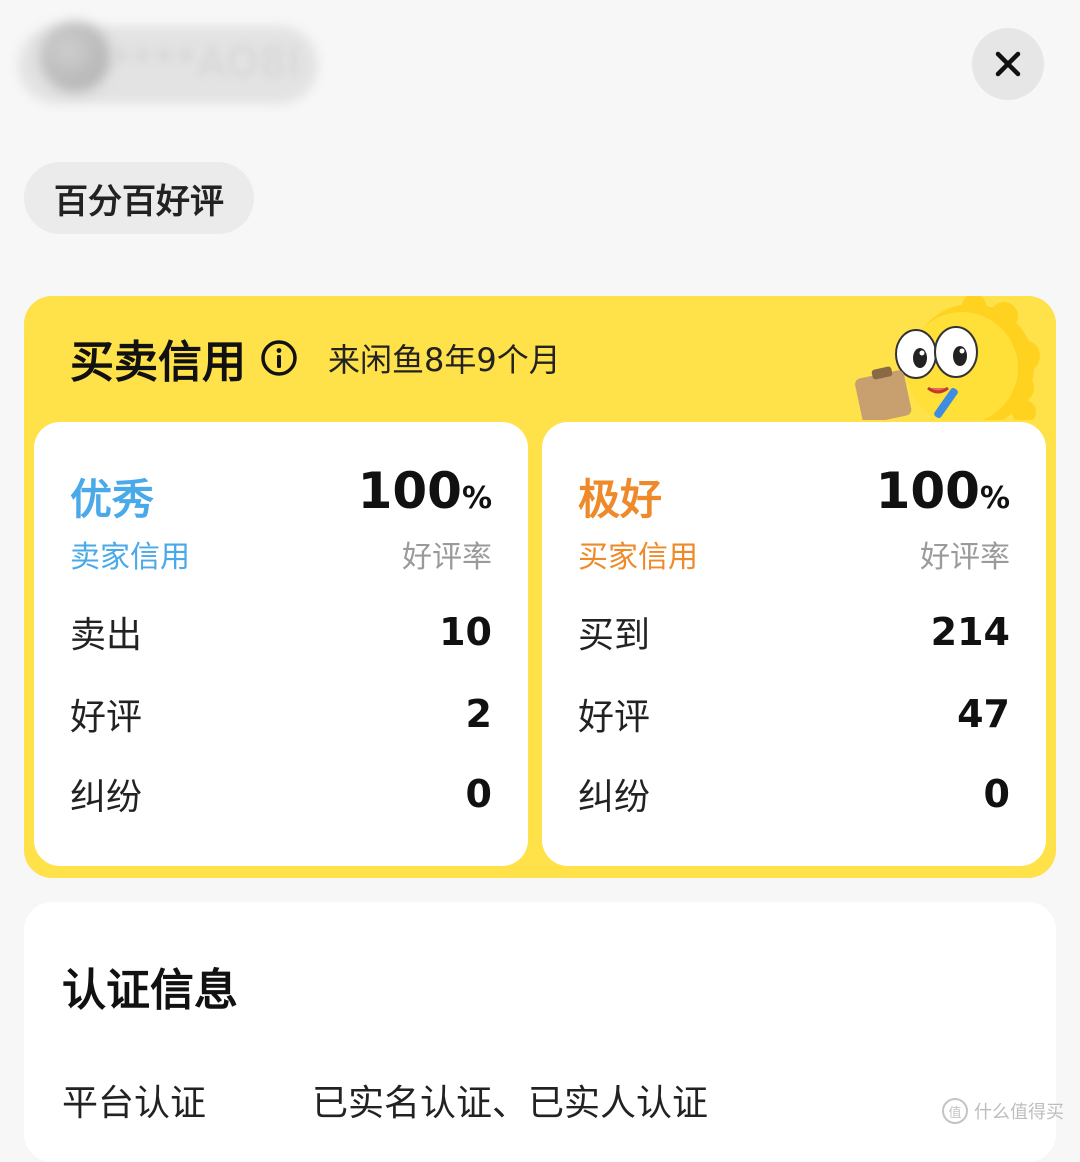 Image resolution: width=1080 pixels, height=1162 pixels. Describe the element at coordinates (994, 498) in the screenshot. I see `buyer-rate-unit: %` at that location.